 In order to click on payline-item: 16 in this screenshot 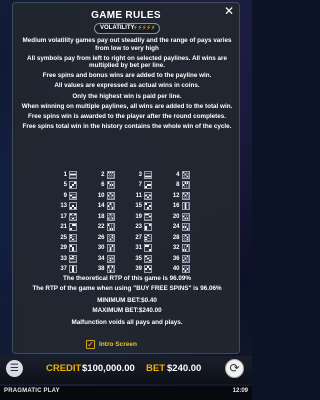, I will do `click(187, 206)`.